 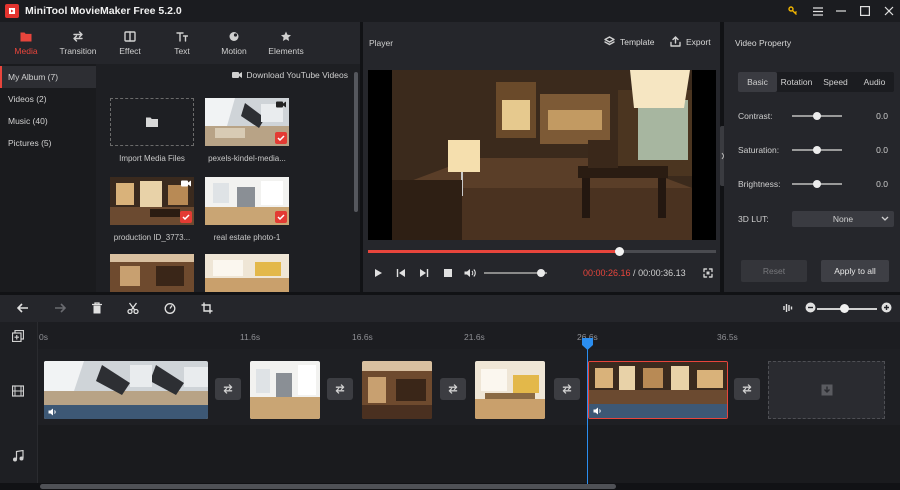 I want to click on current-time: 00:00:26.16, so click(x=607, y=273).